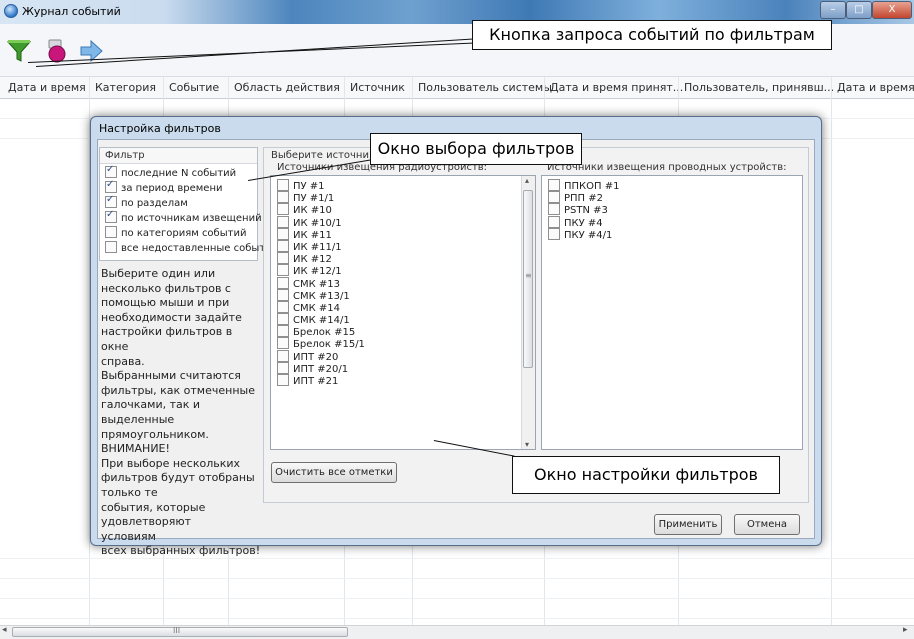 Image resolution: width=914 pixels, height=639 pixels. What do you see at coordinates (334, 472) in the screenshot?
I see `clear-marks-button: Очистить все отметки` at bounding box center [334, 472].